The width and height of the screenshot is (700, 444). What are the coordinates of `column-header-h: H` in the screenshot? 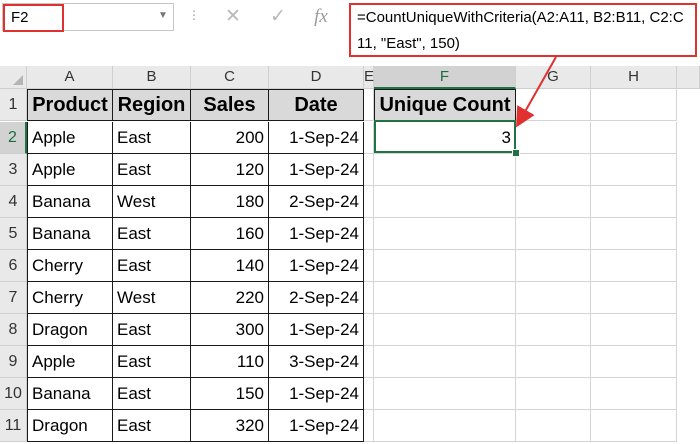 It's located at (634, 77).